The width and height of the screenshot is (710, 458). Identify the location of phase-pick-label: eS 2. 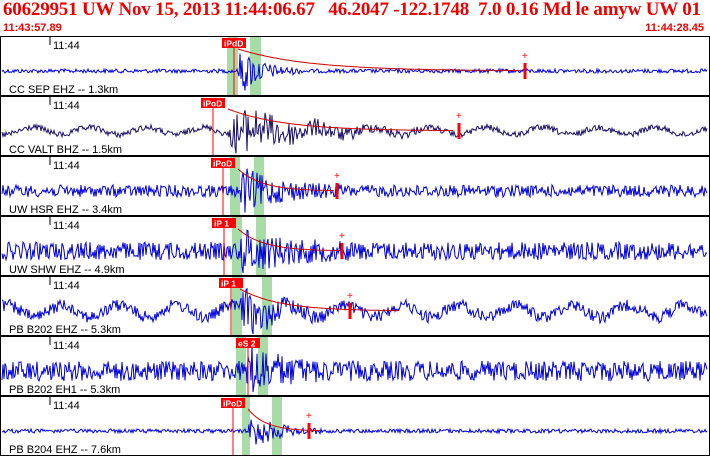
(247, 344).